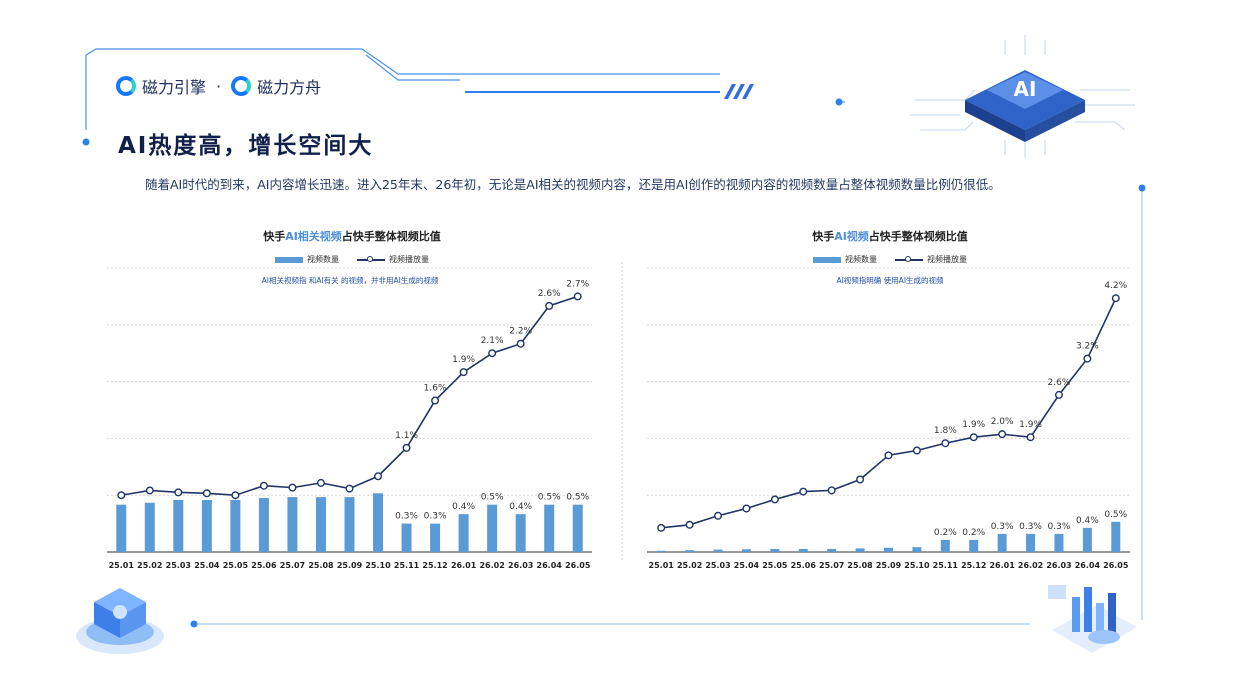  I want to click on line-data-label: 2.1%, so click(492, 341).